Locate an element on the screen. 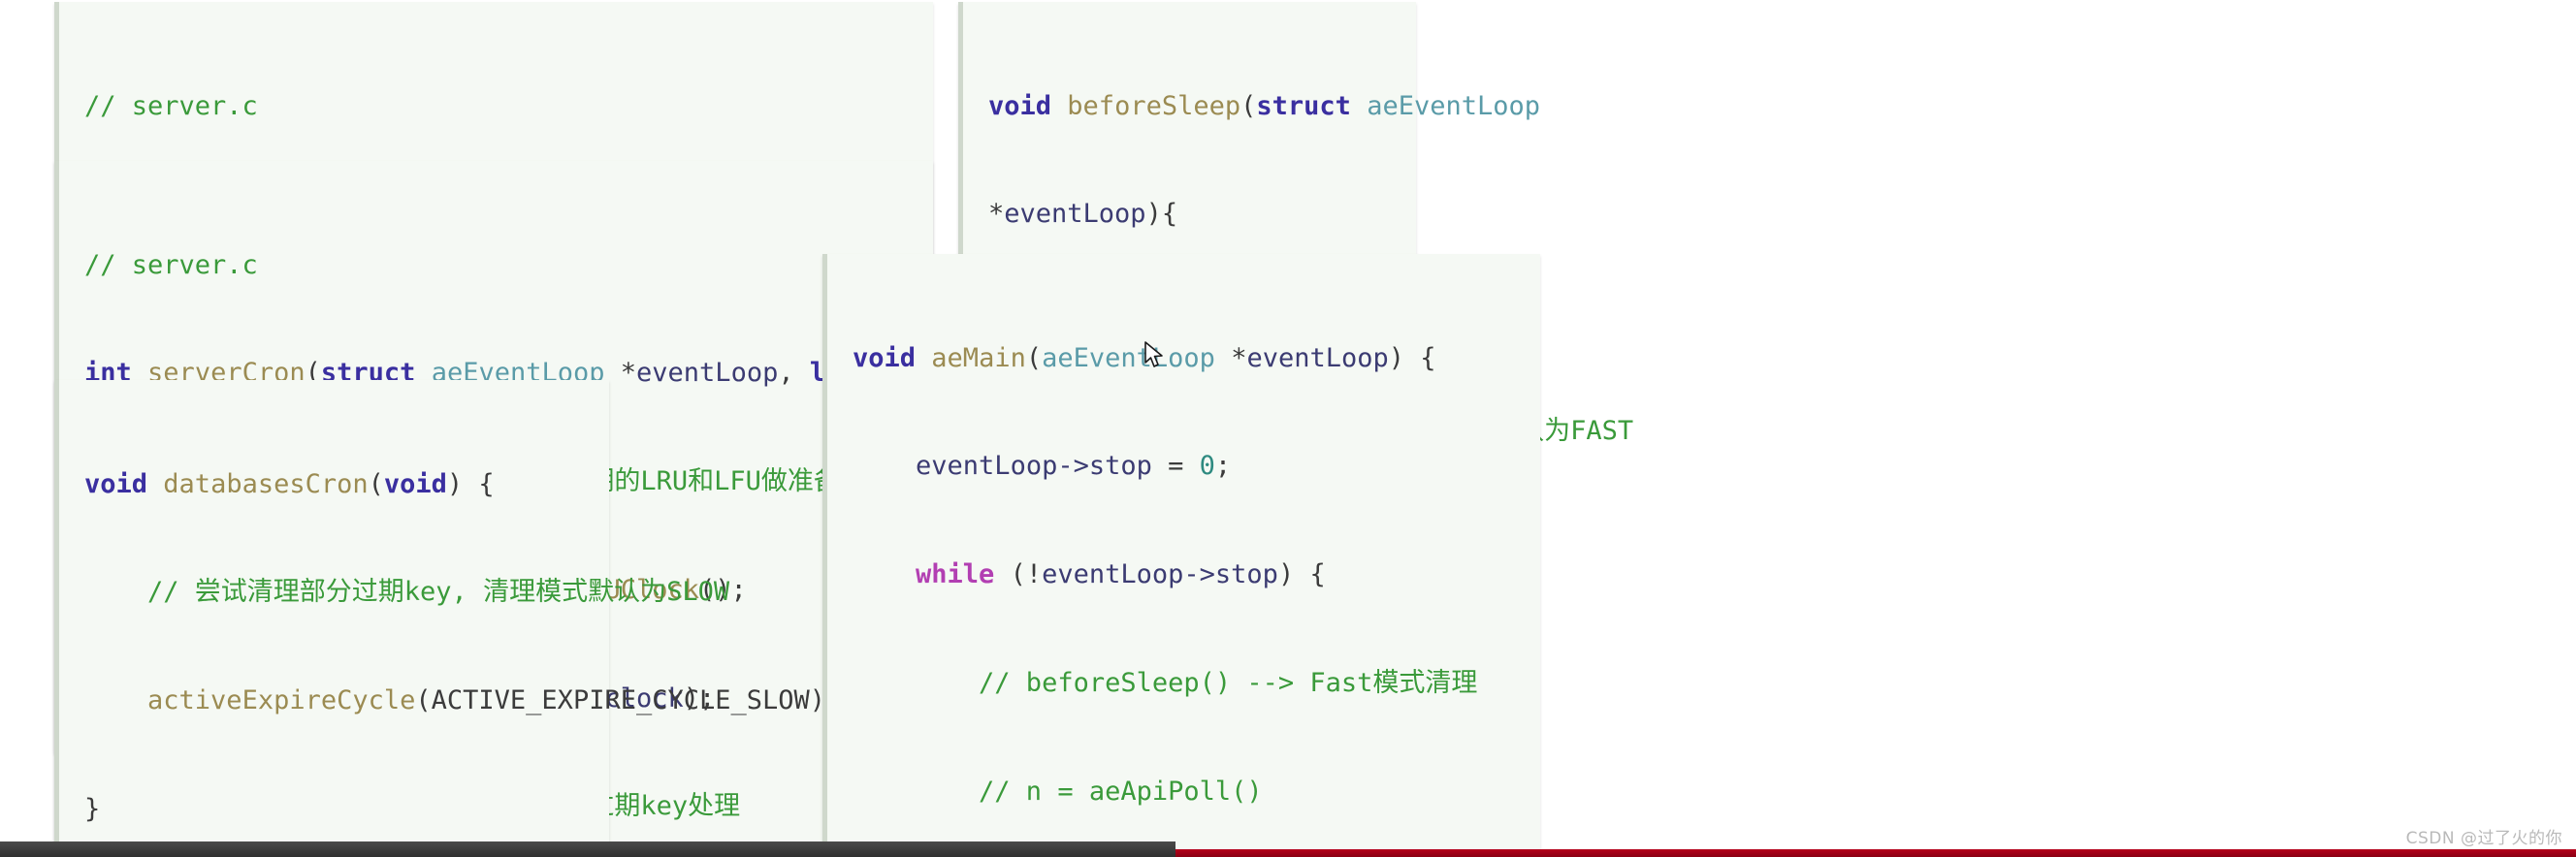 Image resolution: width=2576 pixels, height=857 pixels. code-line: *eventLoop){ is located at coordinates (1083, 214).